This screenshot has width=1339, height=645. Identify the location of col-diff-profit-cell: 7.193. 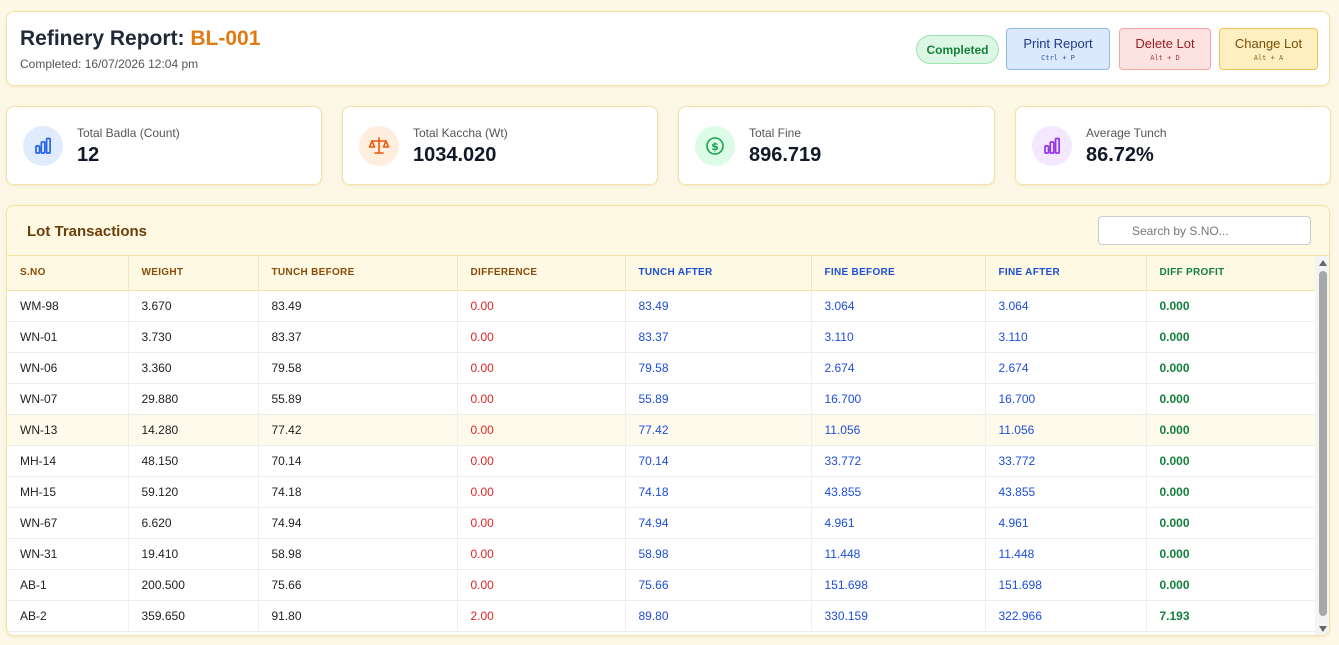
(1230, 616).